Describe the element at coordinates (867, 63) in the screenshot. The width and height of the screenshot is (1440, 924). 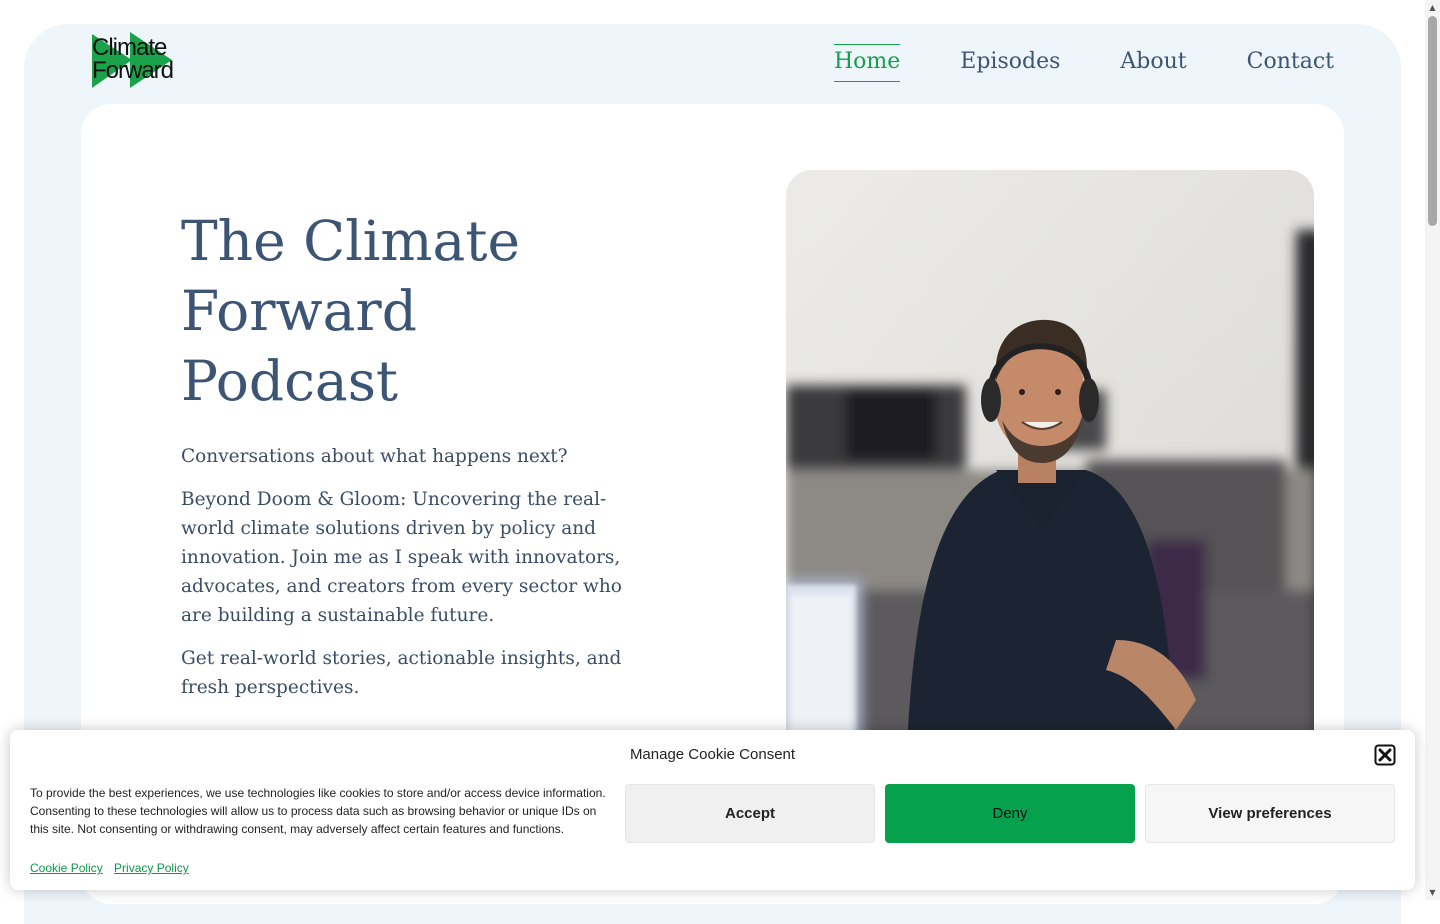
I see `nav-home: Home` at that location.